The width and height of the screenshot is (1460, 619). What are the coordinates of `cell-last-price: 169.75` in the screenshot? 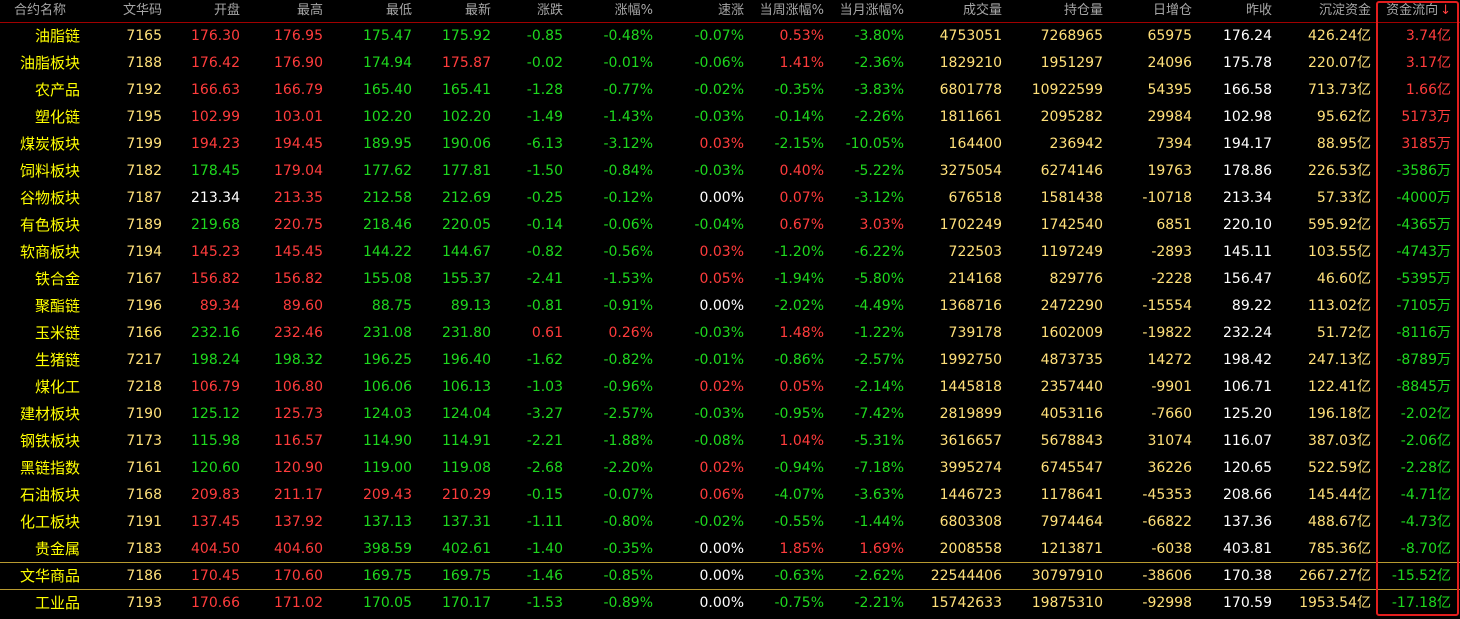 It's located at (466, 576).